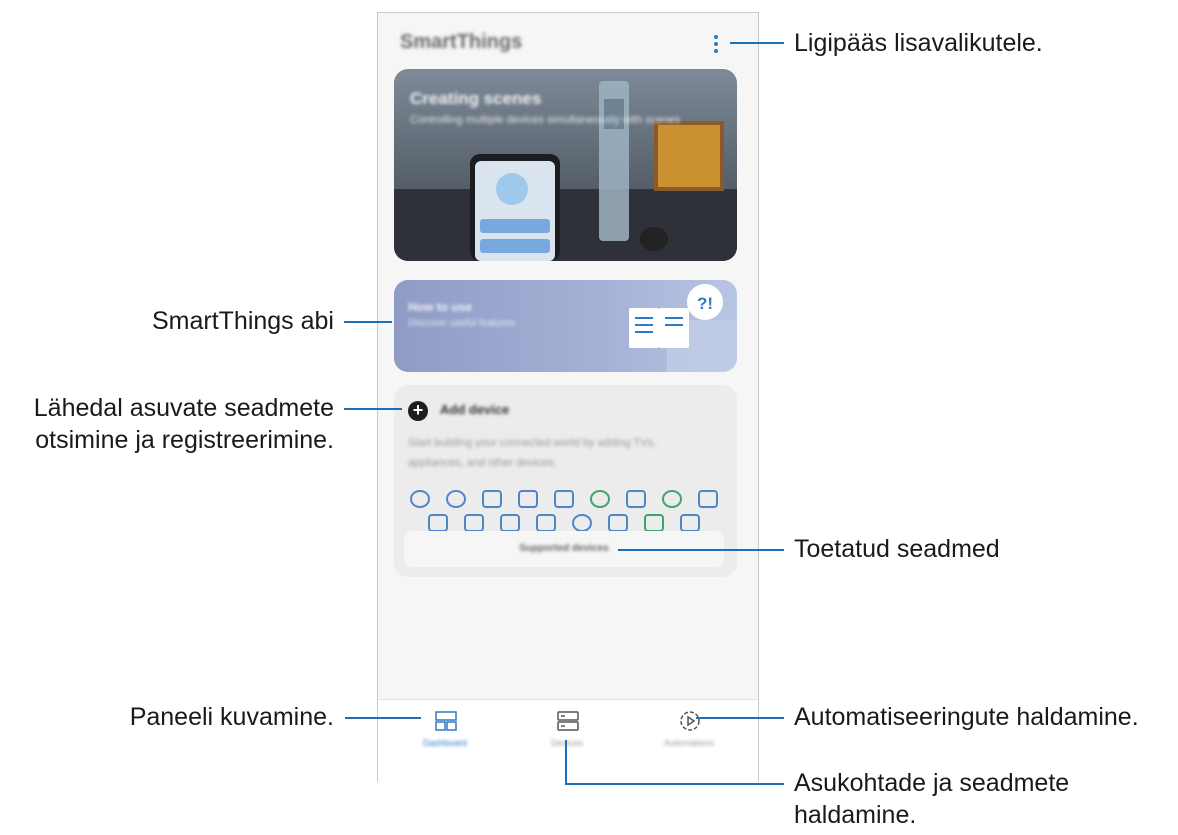  I want to click on oven-icon, so click(708, 499).